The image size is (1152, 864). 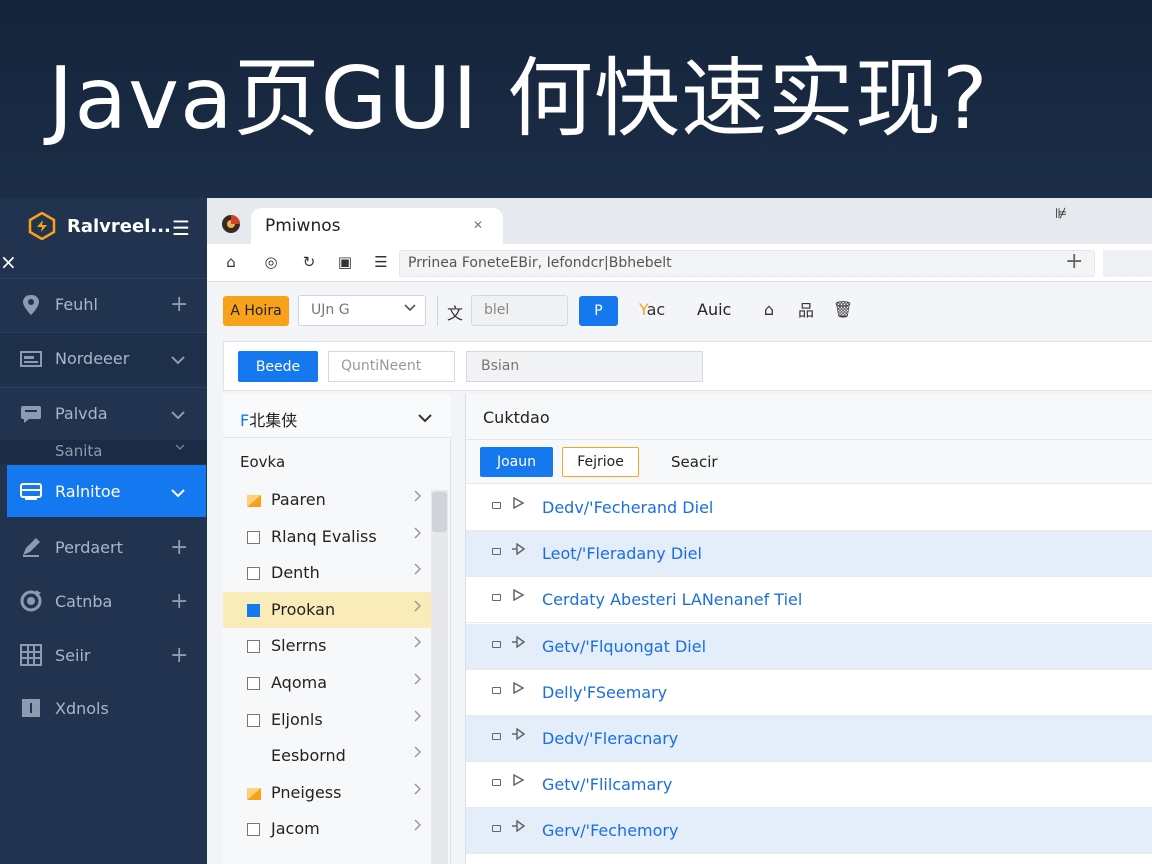 What do you see at coordinates (672, 599) in the screenshot?
I see `row-link: Cerdaty Abesteri LANenanef Tiel` at bounding box center [672, 599].